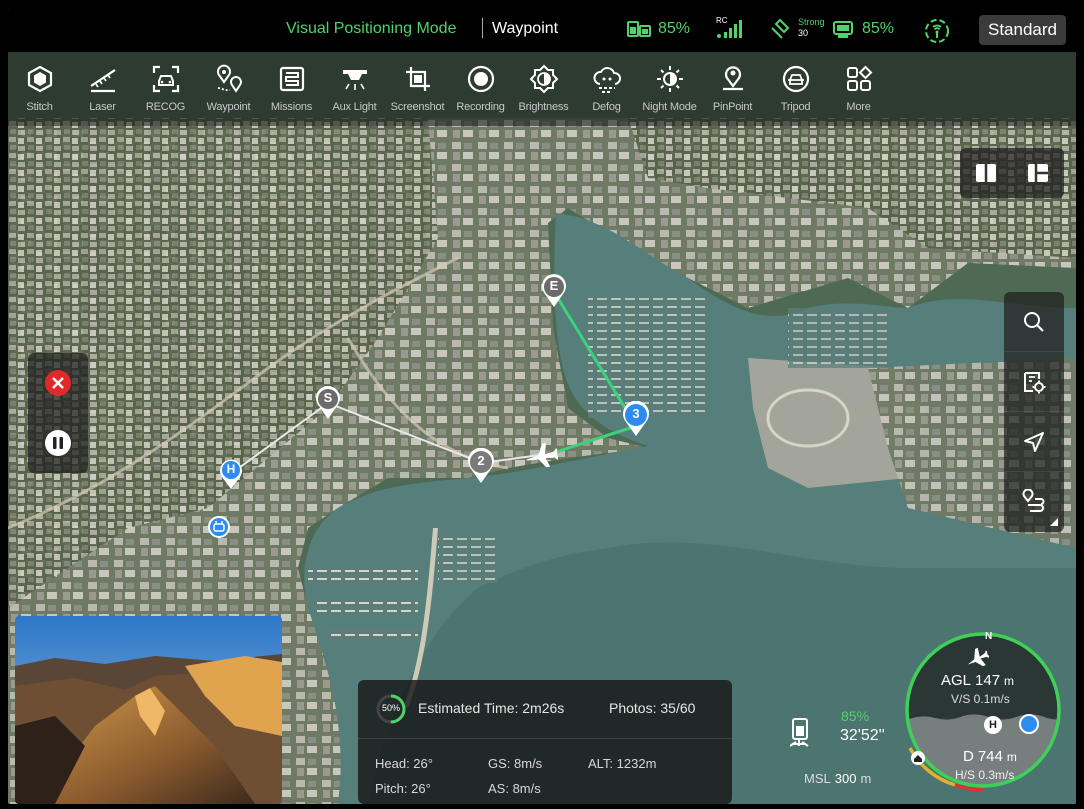 The image size is (1084, 809). I want to click on aircraft-icon, so click(541, 455).